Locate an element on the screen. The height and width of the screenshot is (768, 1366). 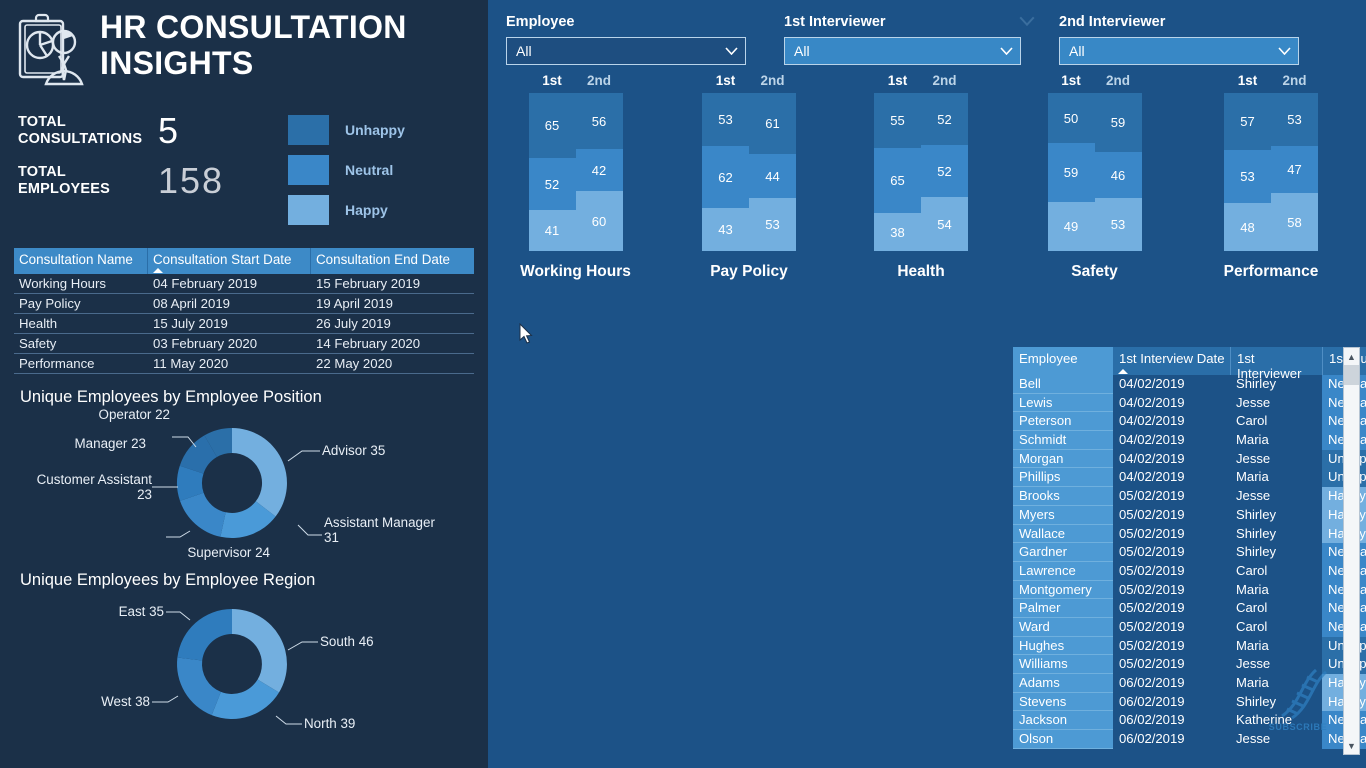
table-row: Performance 11 May 2020 22 May 2020 is located at coordinates (244, 364).